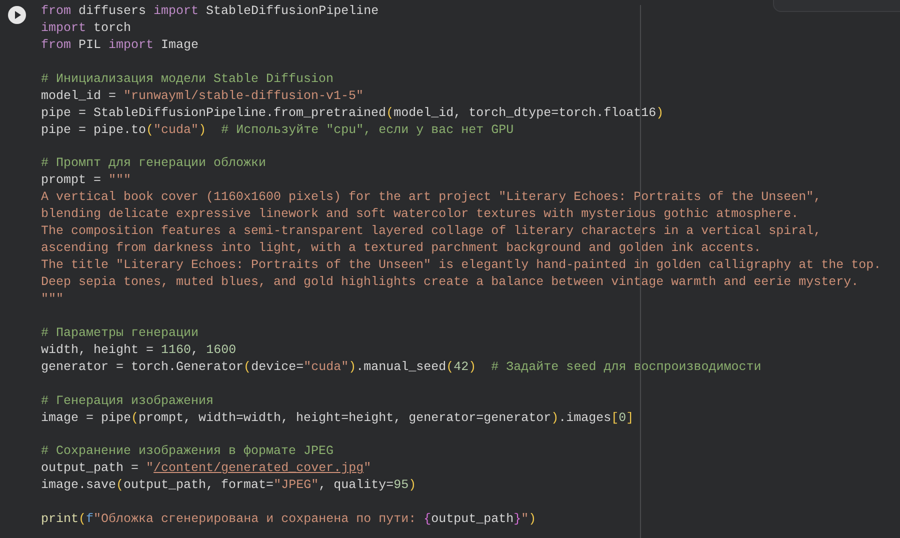  Describe the element at coordinates (86, 28) in the screenshot. I see `code-line: import torch` at that location.